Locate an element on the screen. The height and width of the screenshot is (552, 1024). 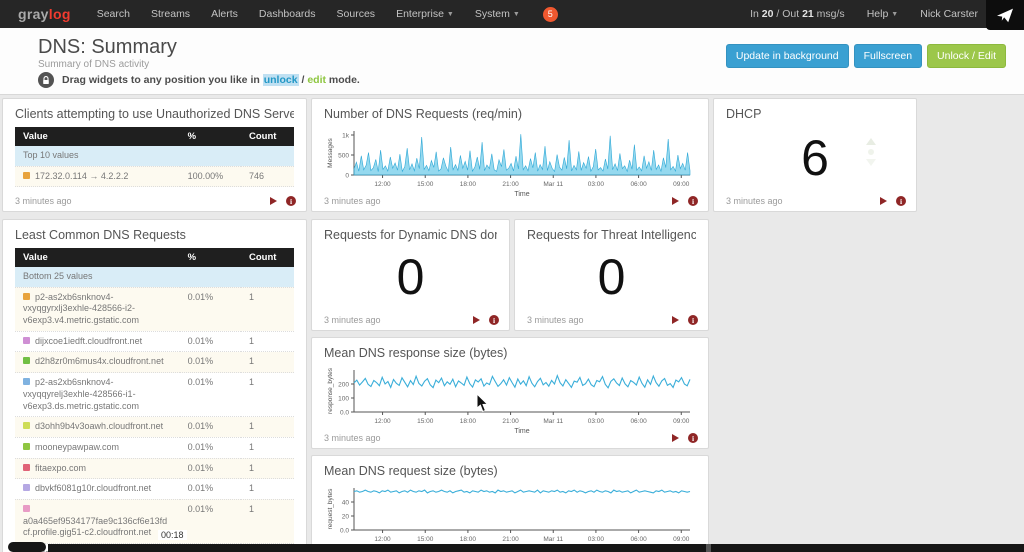
svg-text: 09:00 is located at coordinates (681, 184).